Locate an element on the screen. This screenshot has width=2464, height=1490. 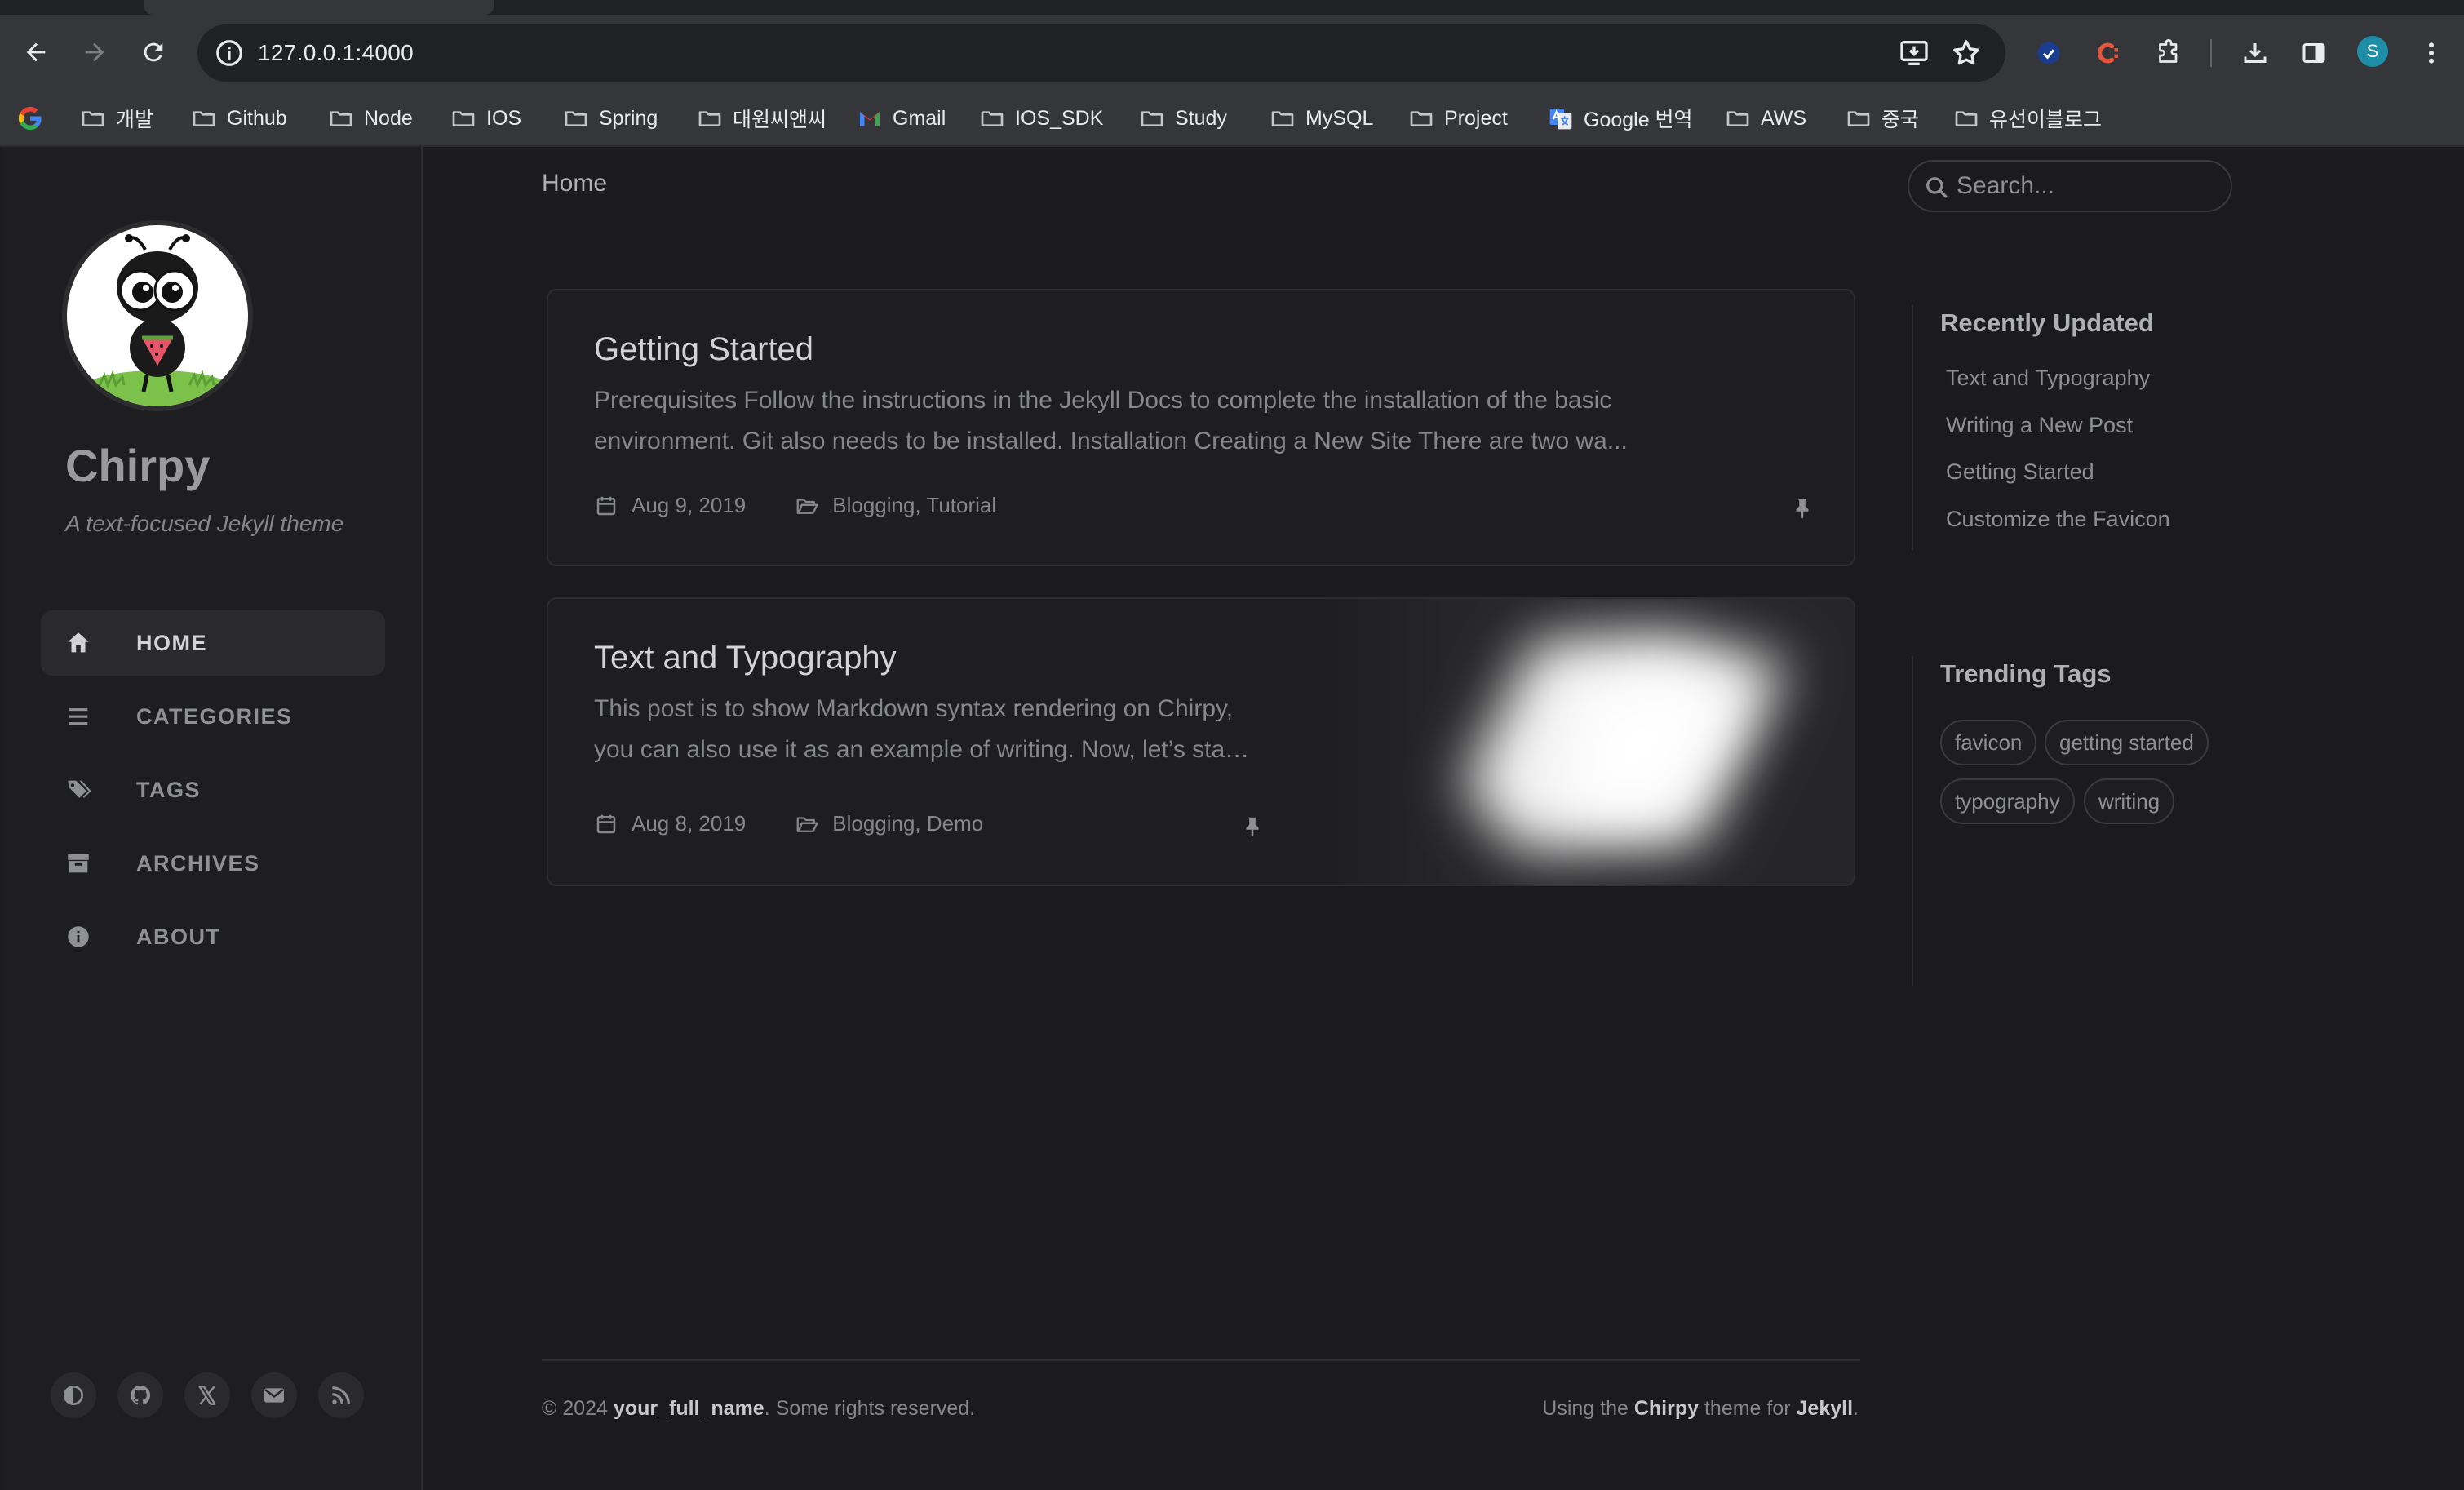
bookmark-item: 개발 is located at coordinates (116, 118).